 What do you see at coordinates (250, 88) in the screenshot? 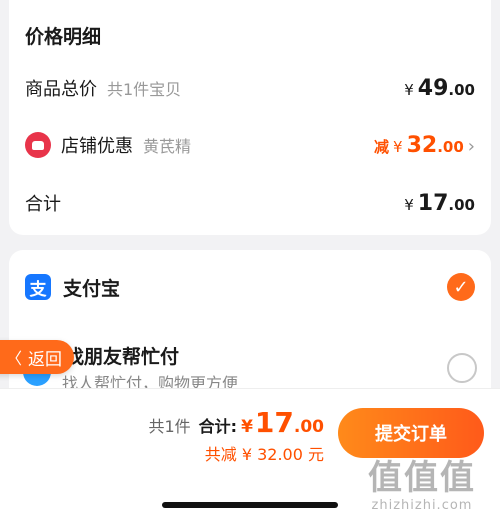
I see `goods-total-row: 商品总价 共1件宝贝 ¥ 49 .00` at bounding box center [250, 88].